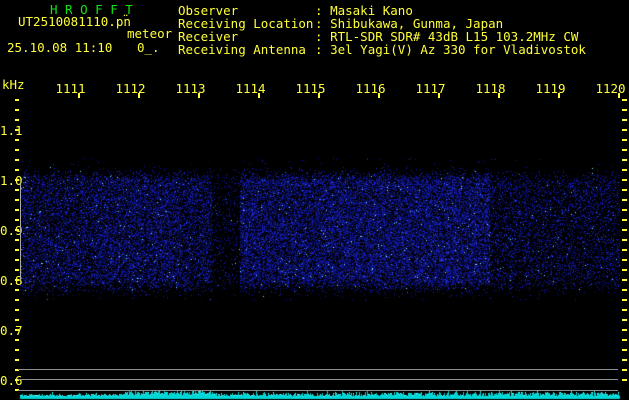 Image resolution: width=629 pixels, height=400 pixels. What do you see at coordinates (250, 88) in the screenshot?
I see `time-tick-label: 1114` at bounding box center [250, 88].